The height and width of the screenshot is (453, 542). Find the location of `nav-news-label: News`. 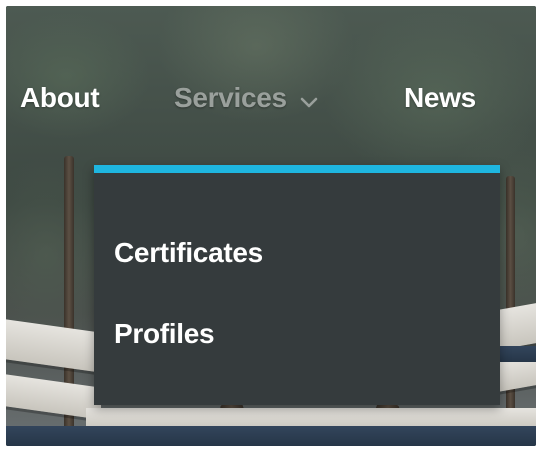

nav-news-label: News is located at coordinates (440, 97).